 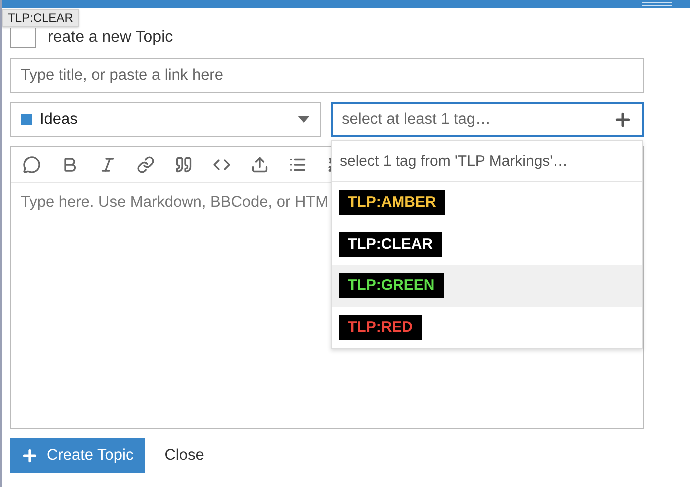 I want to click on editor-placeholder: Type here. Use Markdown, BBCode, or HTM, so click(x=175, y=203).